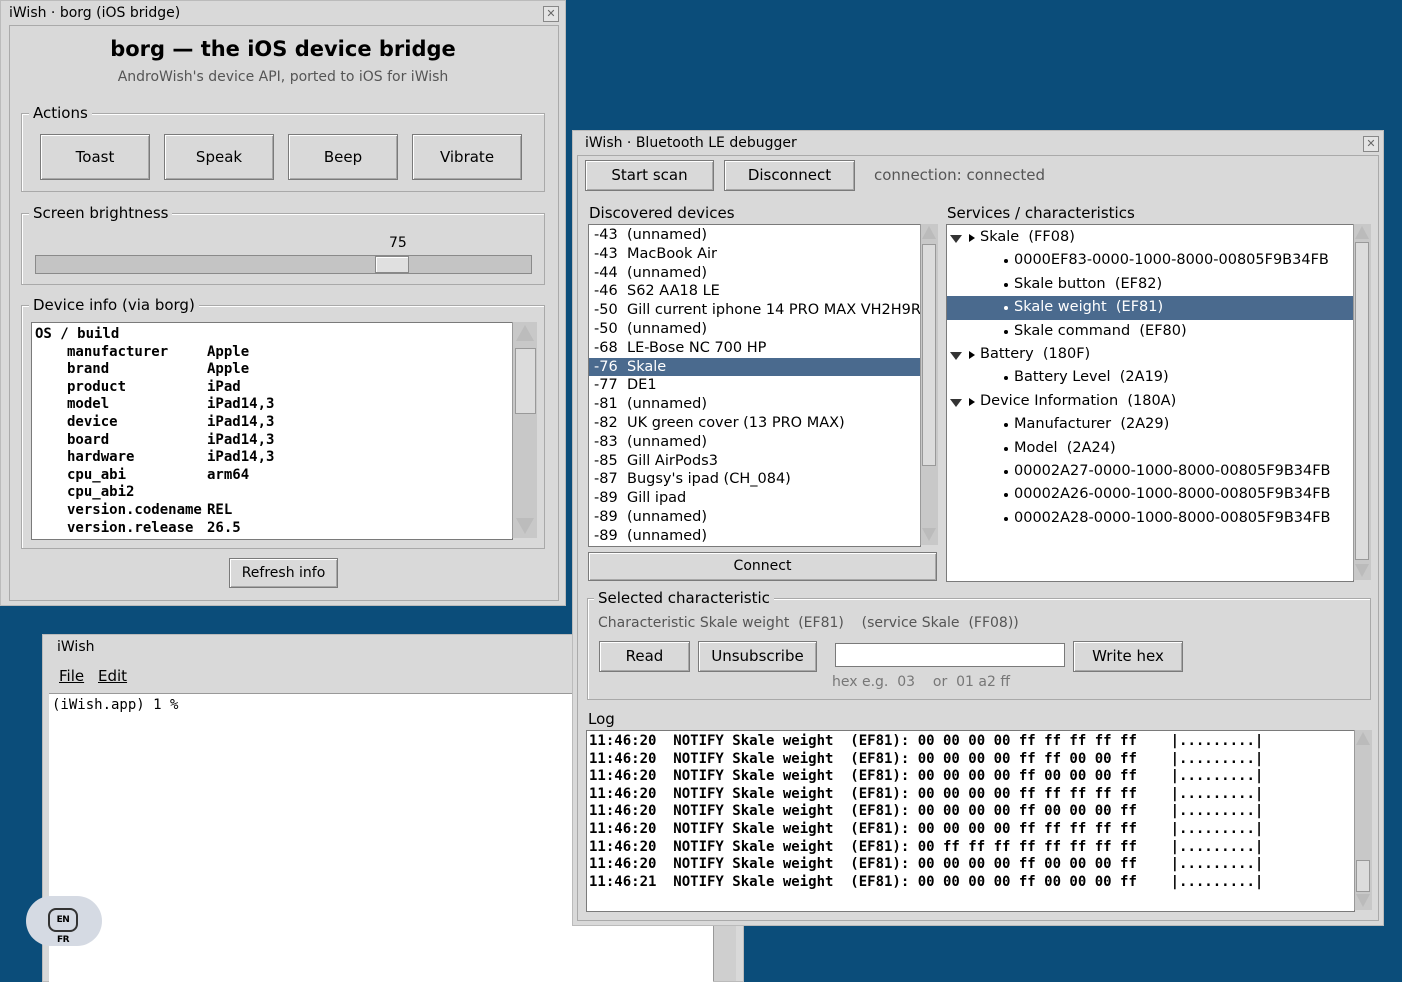 The image size is (1402, 982). I want to click on read-button: Read, so click(644, 656).